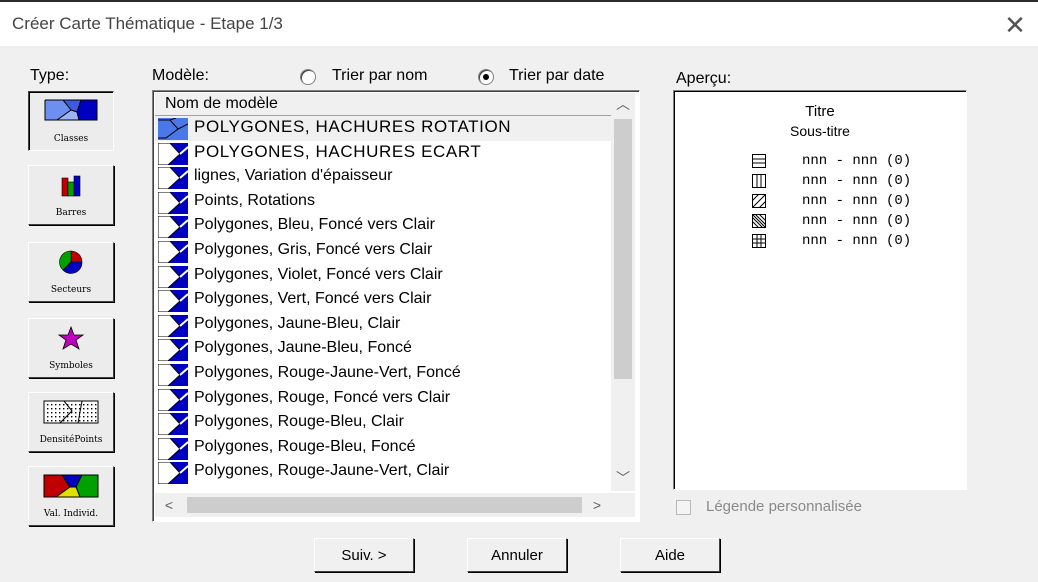  I want to click on list-item: Polygones, Rouge-Jaune-Vert, Foncé, so click(383, 374).